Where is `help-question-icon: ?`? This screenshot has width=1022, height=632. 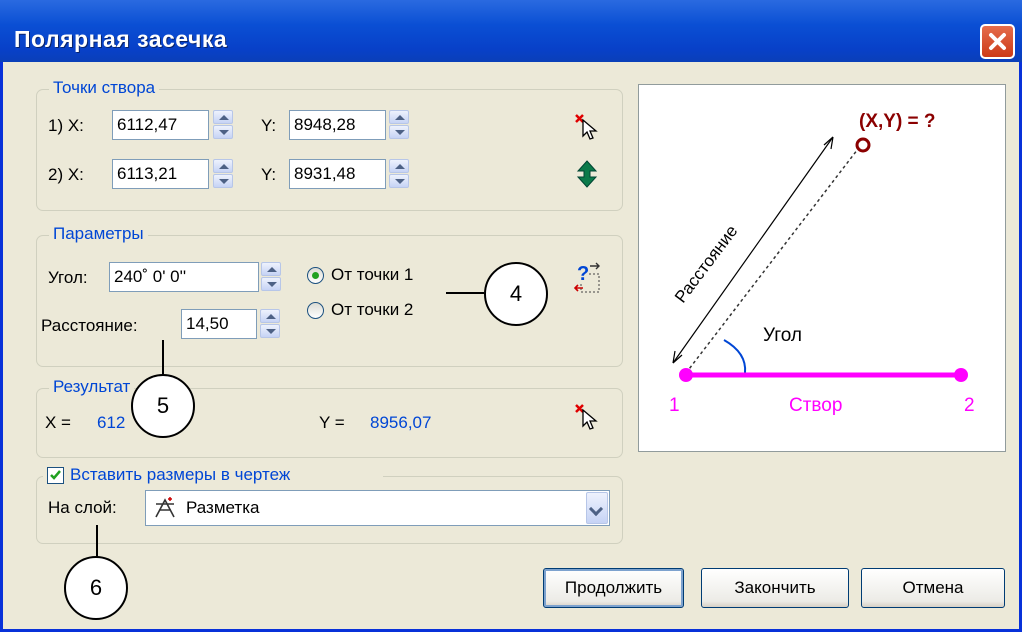
help-question-icon: ? is located at coordinates (586, 277).